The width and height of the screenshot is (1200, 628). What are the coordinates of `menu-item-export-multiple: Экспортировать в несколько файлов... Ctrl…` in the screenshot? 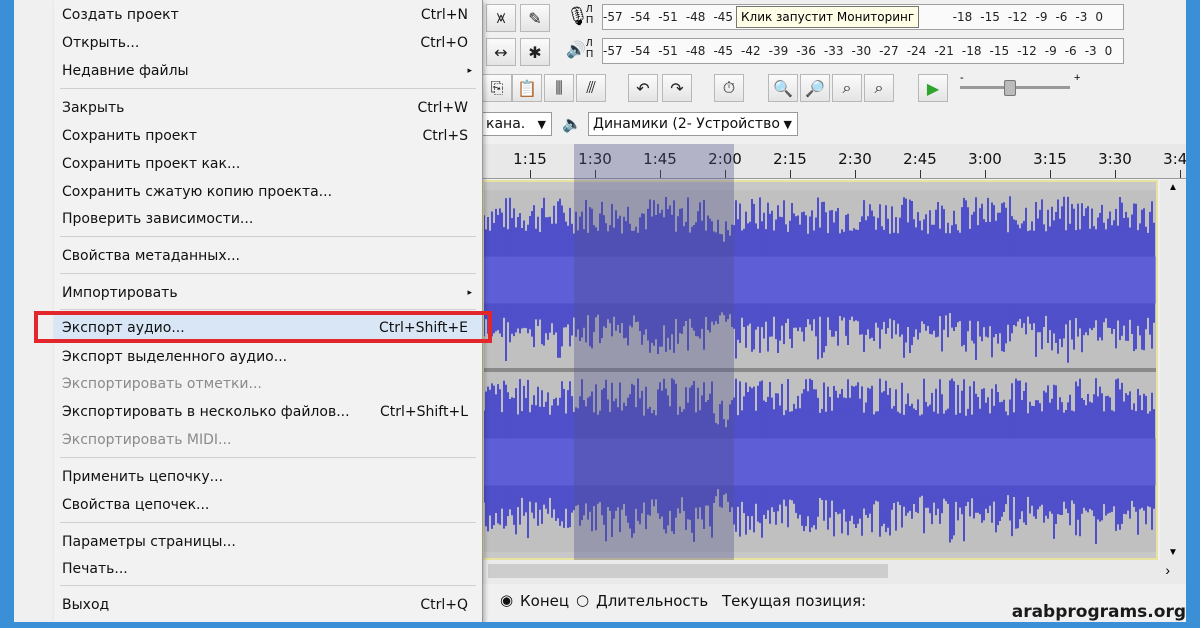 It's located at (268, 412).